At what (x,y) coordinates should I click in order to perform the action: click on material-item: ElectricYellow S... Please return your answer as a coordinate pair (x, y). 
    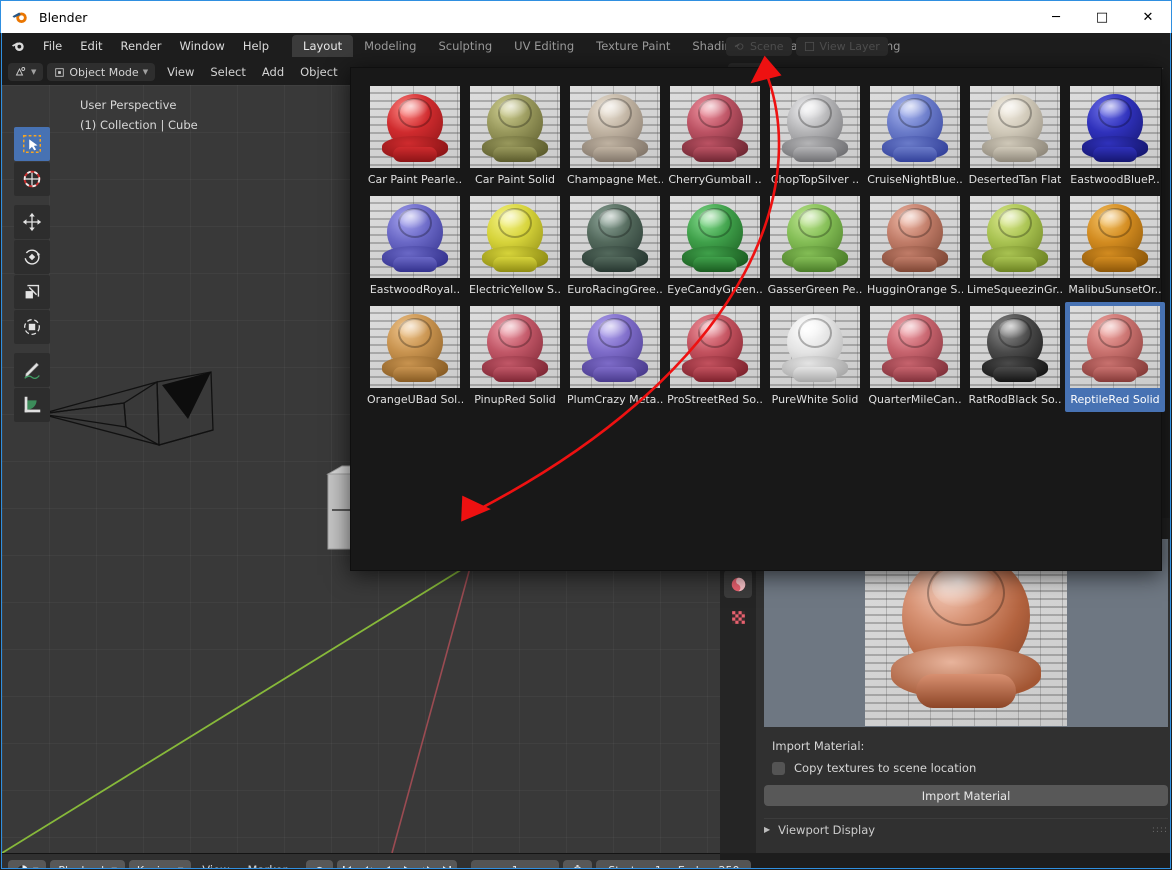
    Looking at the image, I should click on (515, 247).